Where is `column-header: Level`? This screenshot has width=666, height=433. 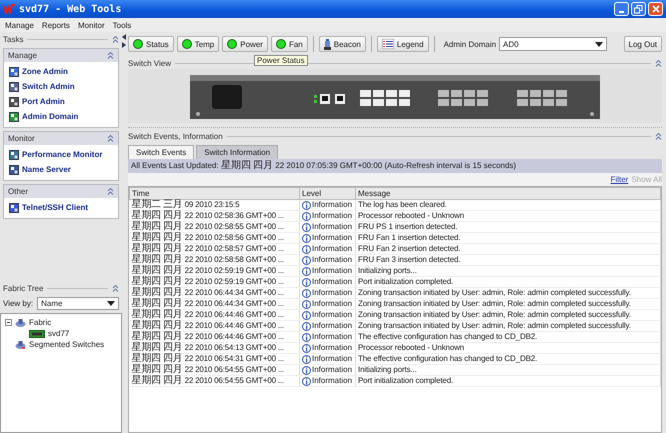
column-header: Level is located at coordinates (328, 194).